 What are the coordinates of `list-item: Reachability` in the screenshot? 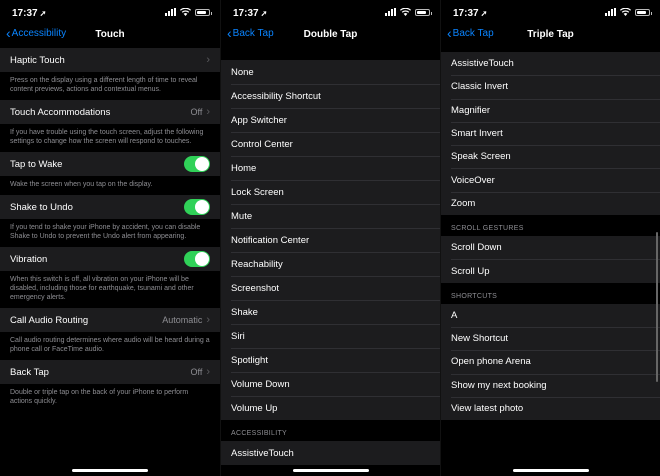 It's located at (330, 264).